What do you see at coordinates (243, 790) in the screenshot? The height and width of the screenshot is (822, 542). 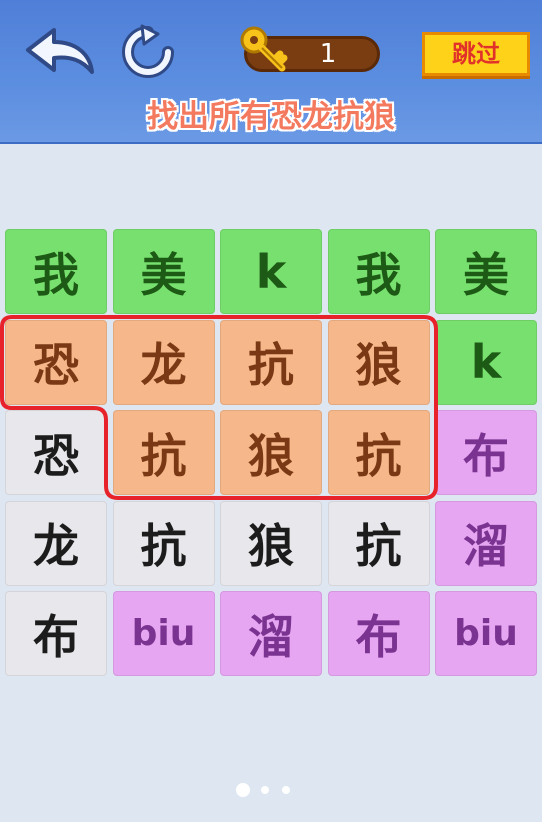 I see `page-dot-active` at bounding box center [243, 790].